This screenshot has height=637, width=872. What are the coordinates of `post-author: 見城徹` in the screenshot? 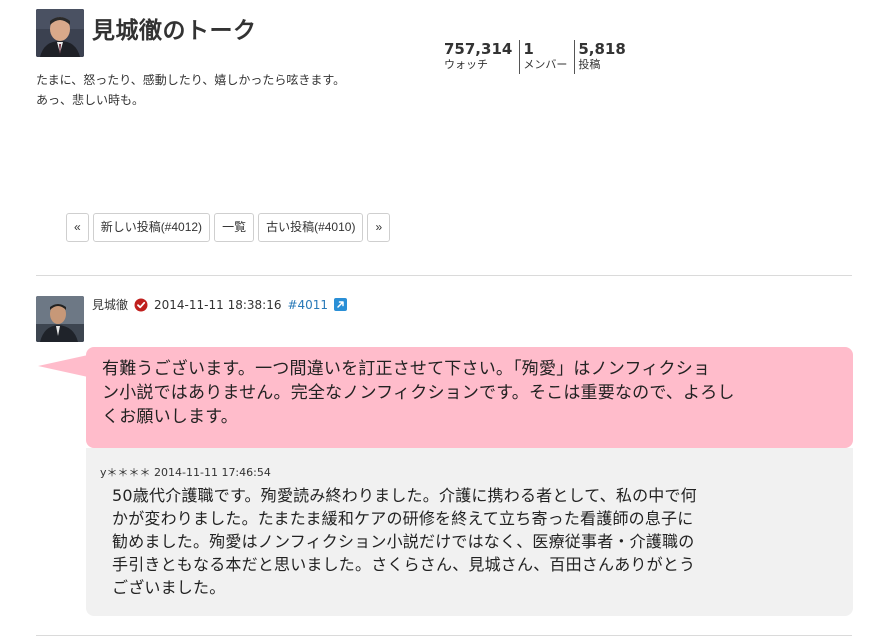 It's located at (110, 304).